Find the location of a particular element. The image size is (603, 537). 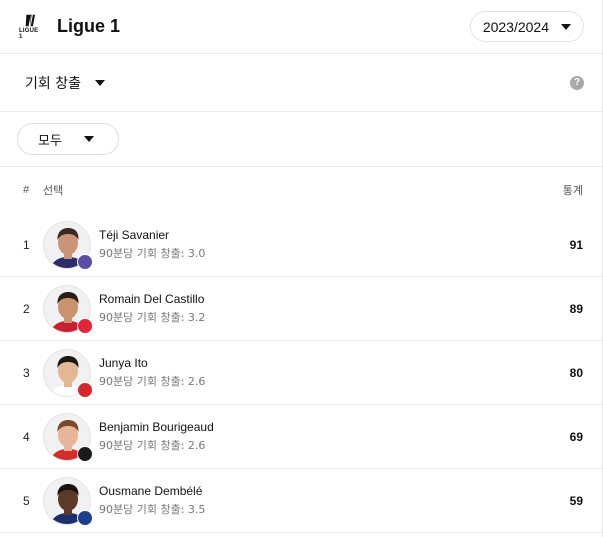

player-info: Romain Del Castillo 90분당 기회 창출: 3.2 is located at coordinates (152, 308).